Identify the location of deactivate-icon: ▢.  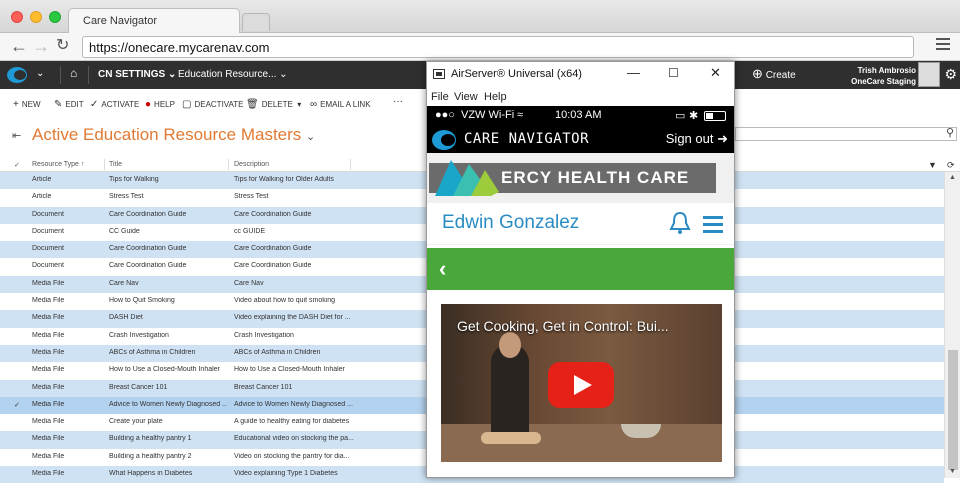
(187, 104).